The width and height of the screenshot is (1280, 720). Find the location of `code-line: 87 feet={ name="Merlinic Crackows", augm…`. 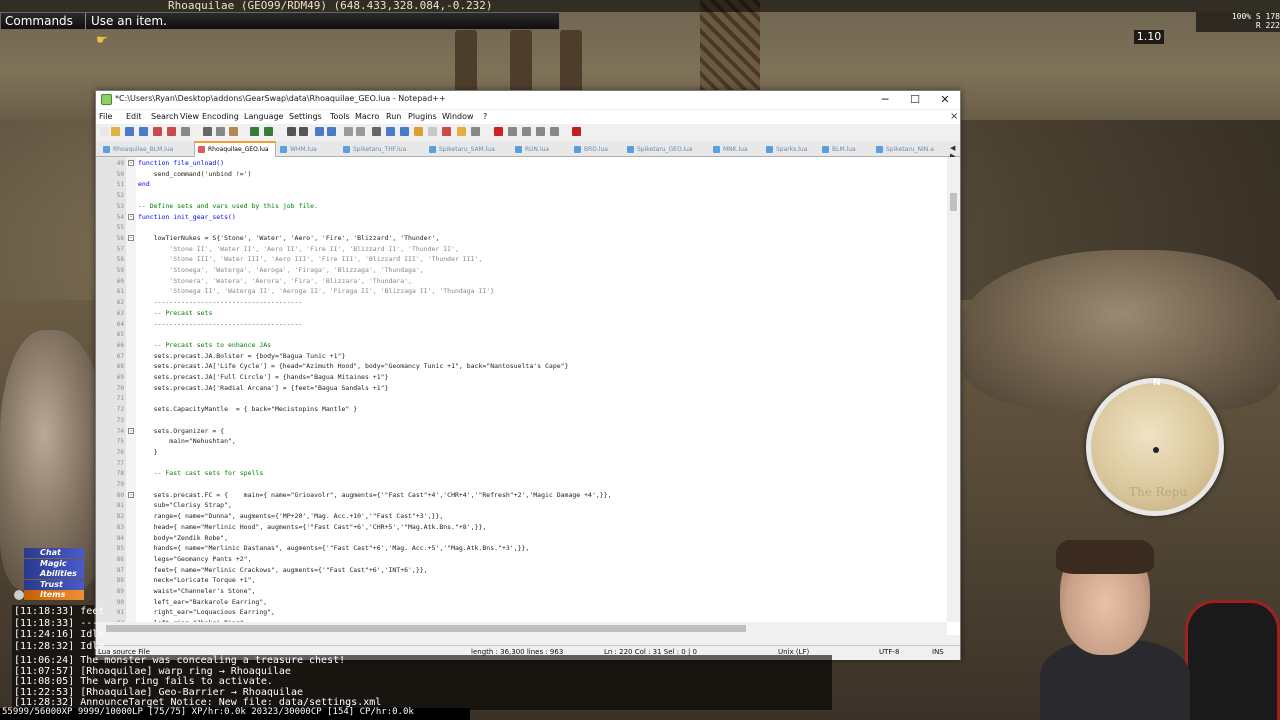

code-line: 87 feet={ name="Merlinic Crackows", augm… is located at coordinates (521, 570).